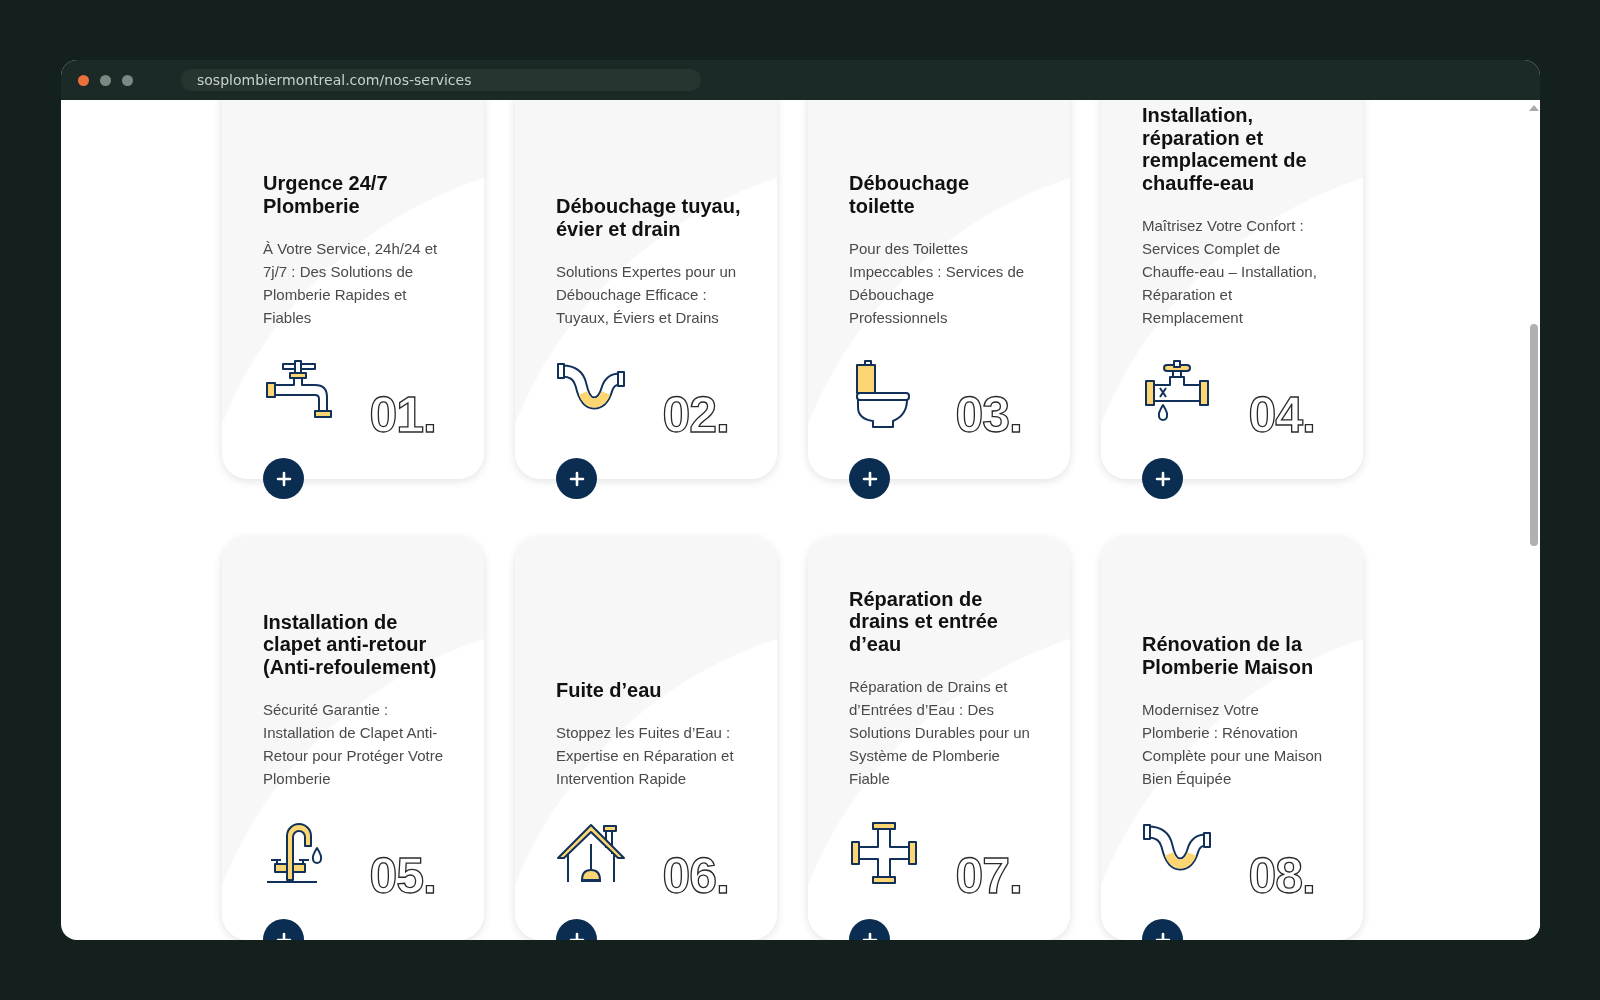  What do you see at coordinates (326, 194) in the screenshot?
I see `service-title: Urgence 24/7 Plomberie` at bounding box center [326, 194].